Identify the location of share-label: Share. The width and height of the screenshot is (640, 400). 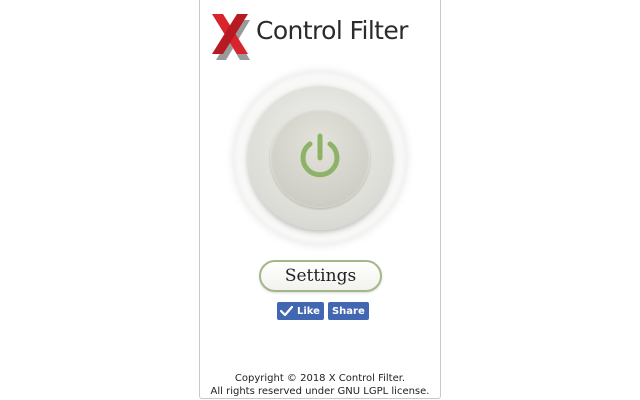
(348, 311).